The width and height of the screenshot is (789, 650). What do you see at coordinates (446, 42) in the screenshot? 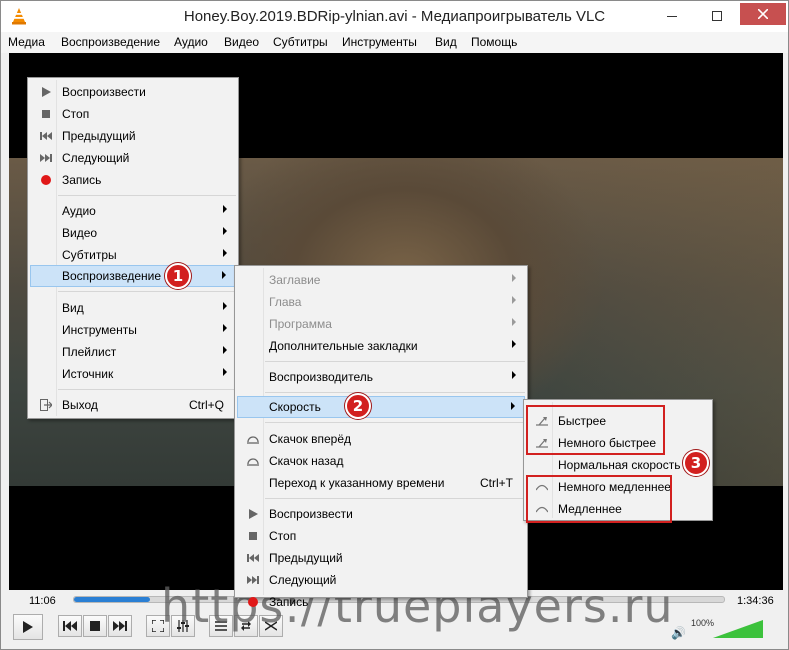
I see `menu-view: Вид` at bounding box center [446, 42].